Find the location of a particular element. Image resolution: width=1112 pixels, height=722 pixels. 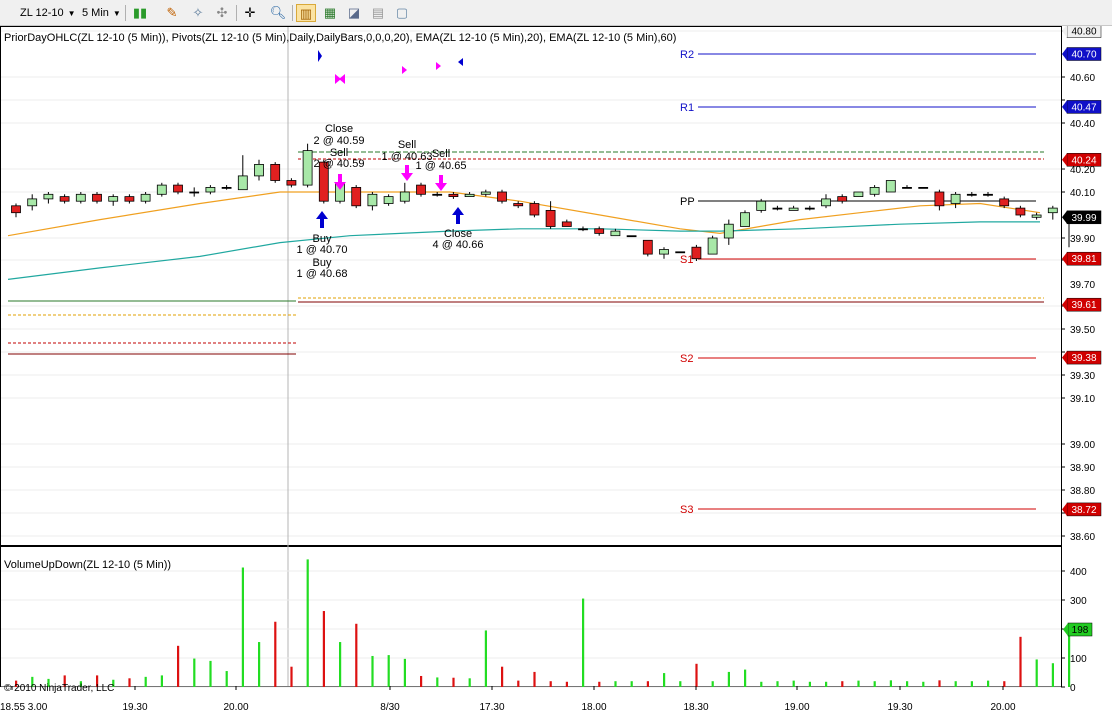

strategy-icon: ◪ is located at coordinates (354, 13).